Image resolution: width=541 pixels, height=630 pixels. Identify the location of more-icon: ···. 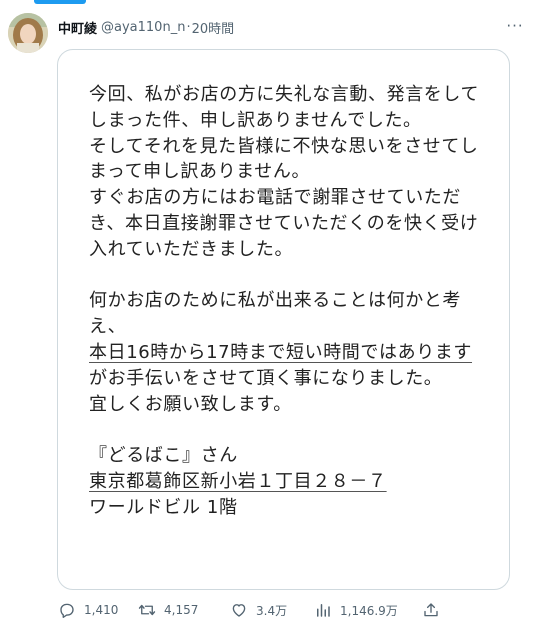
(515, 26).